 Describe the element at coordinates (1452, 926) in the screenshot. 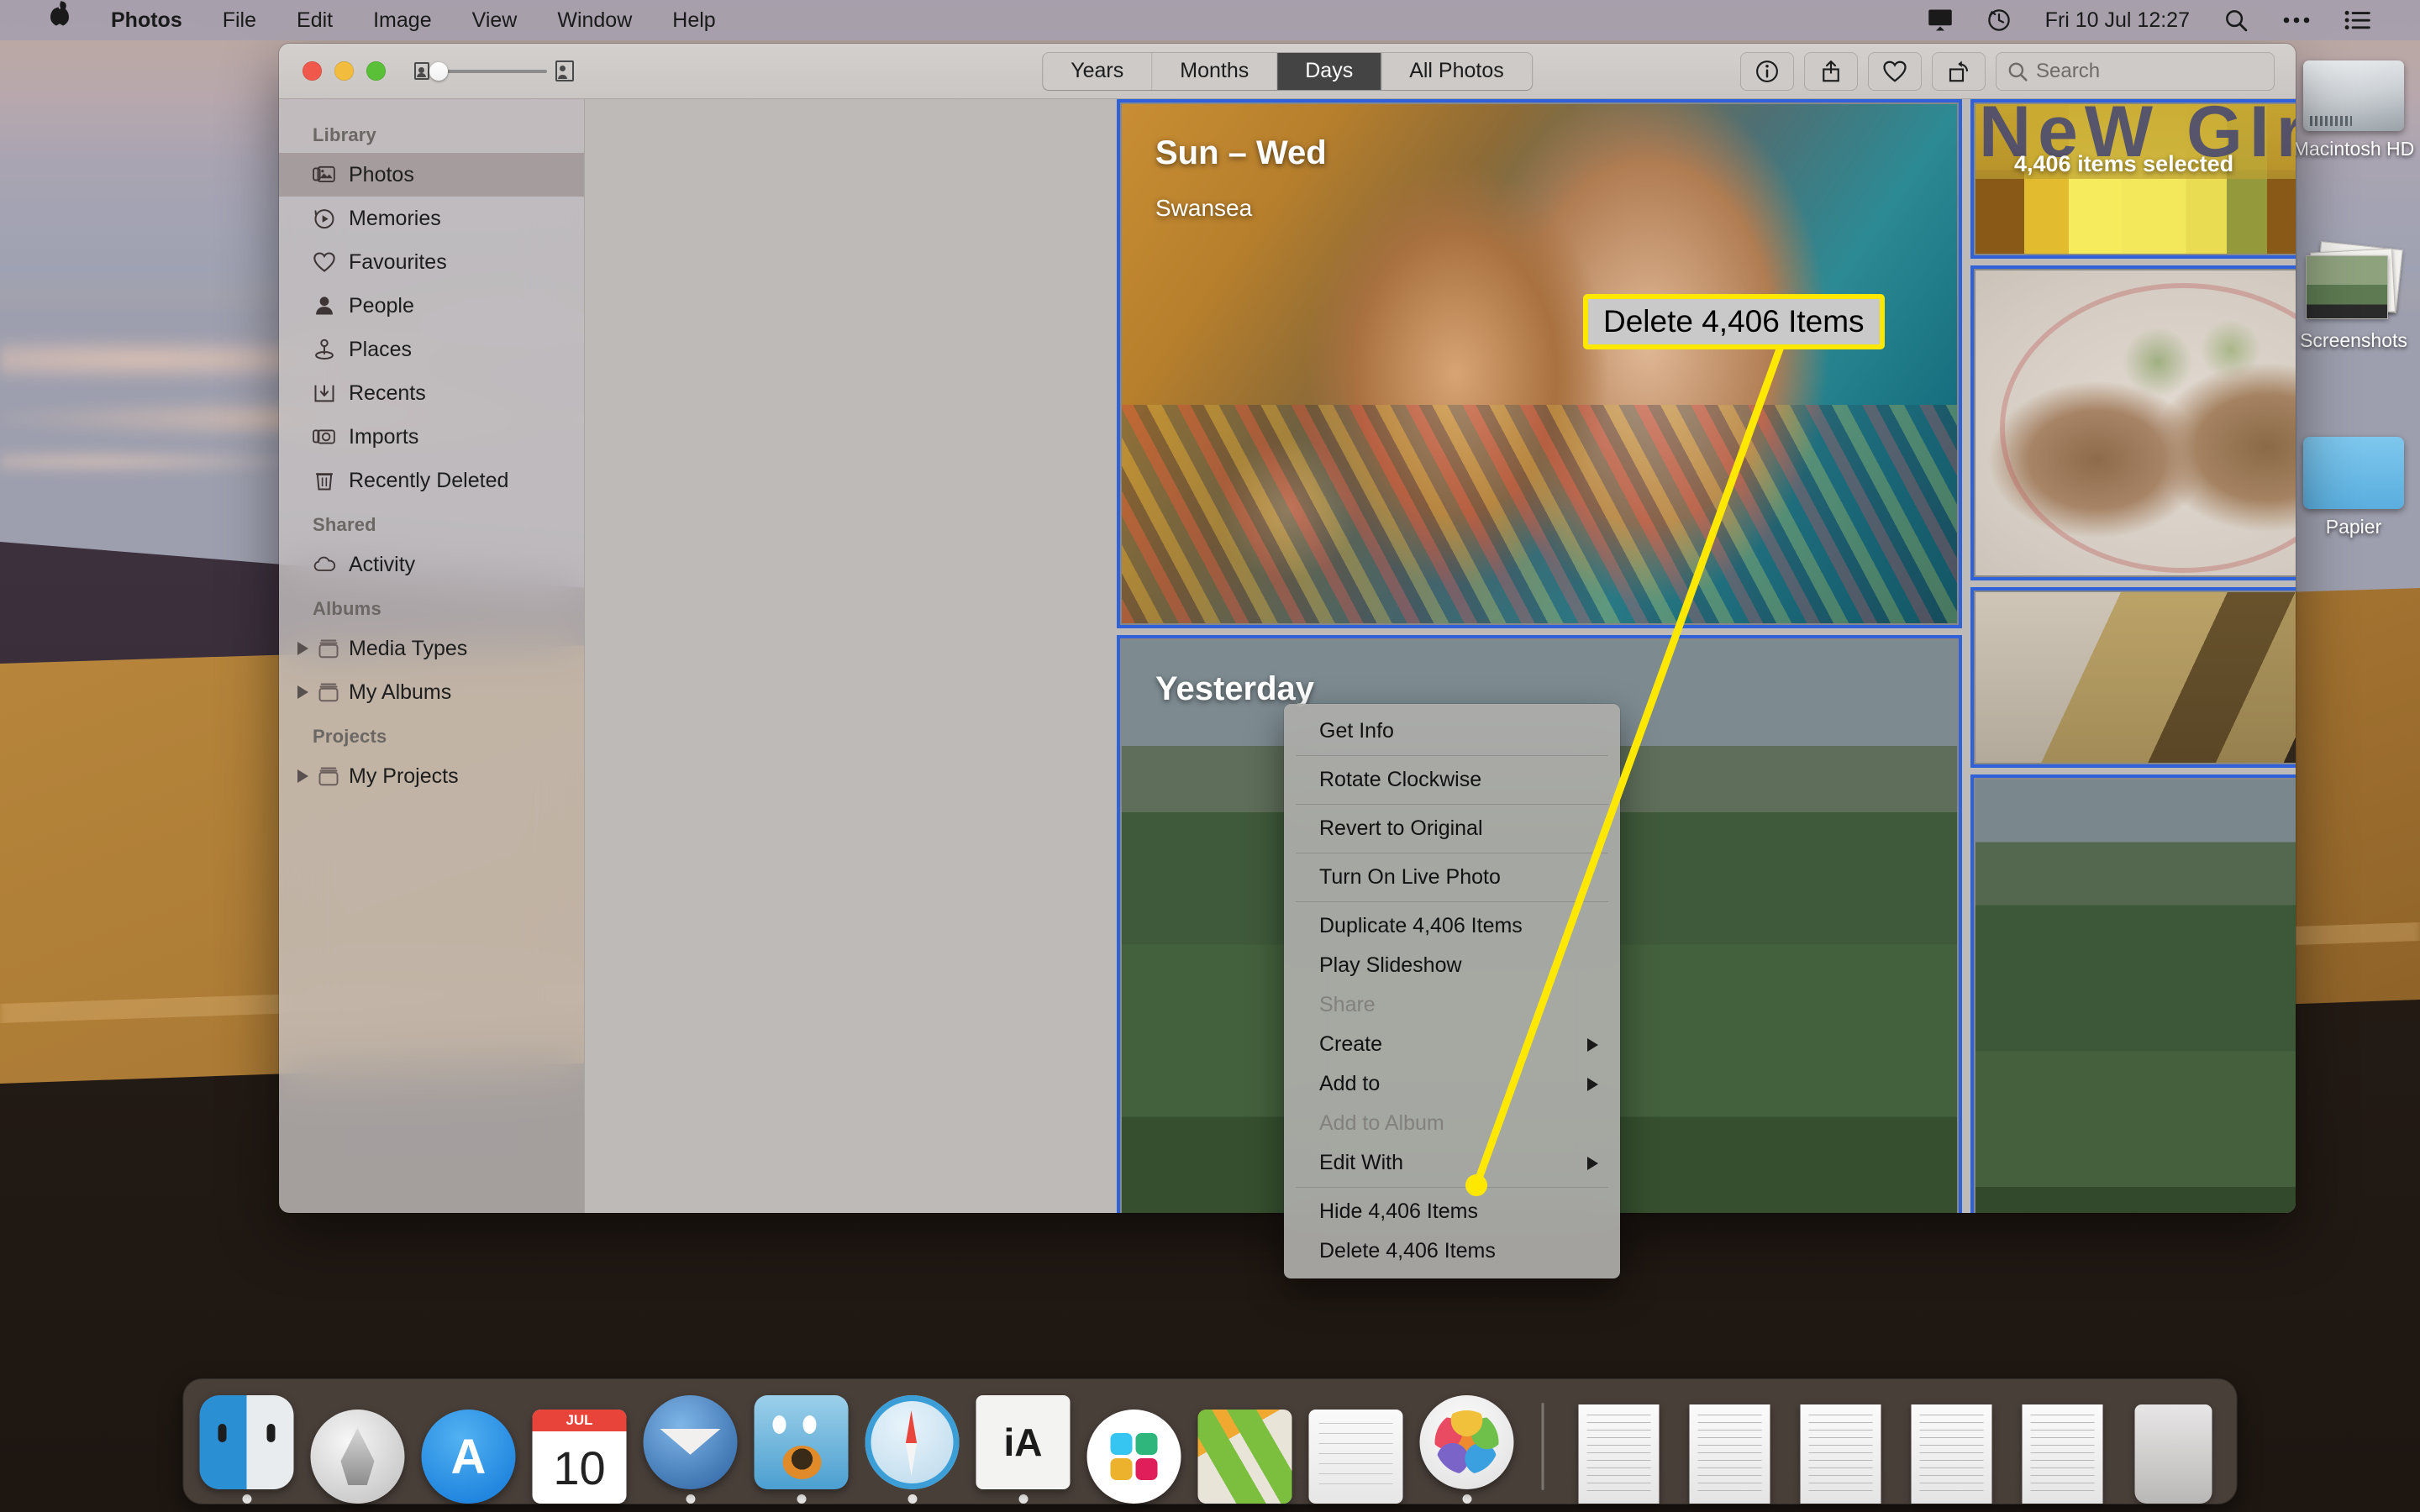

I see `context-menu-item-duplicate-items: Duplicate 4,406 Items` at that location.